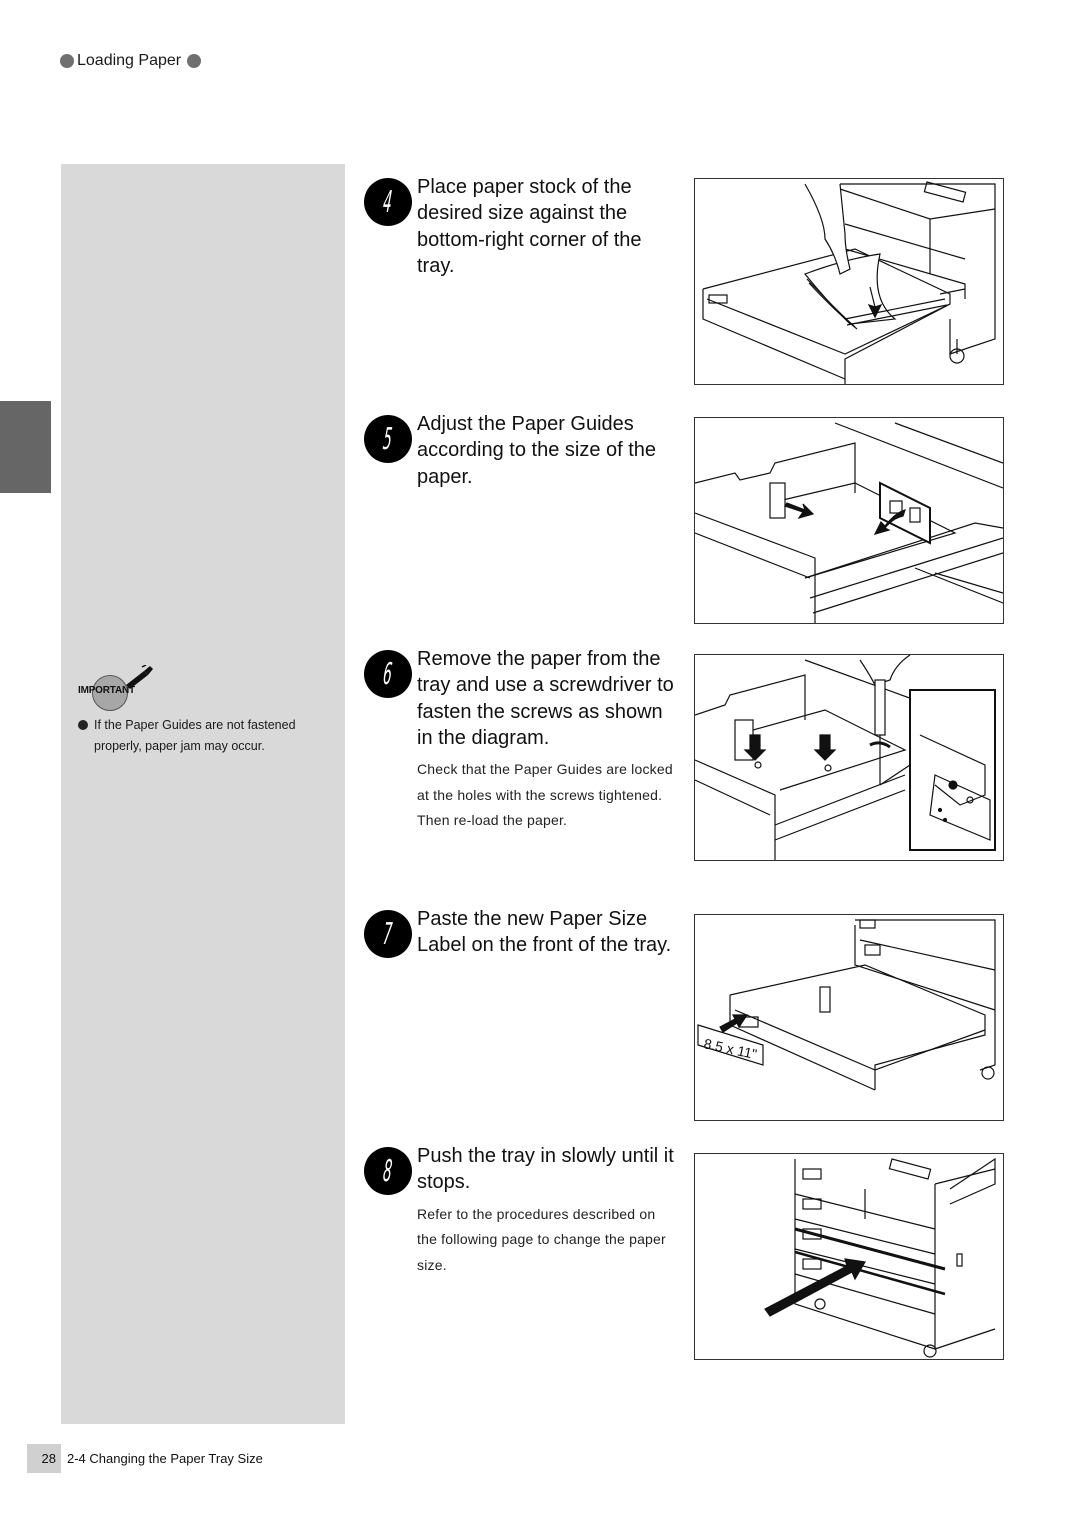 The height and width of the screenshot is (1528, 1080). What do you see at coordinates (730, 1045) in the screenshot?
I see `size-label: 8.5 x 11"` at bounding box center [730, 1045].